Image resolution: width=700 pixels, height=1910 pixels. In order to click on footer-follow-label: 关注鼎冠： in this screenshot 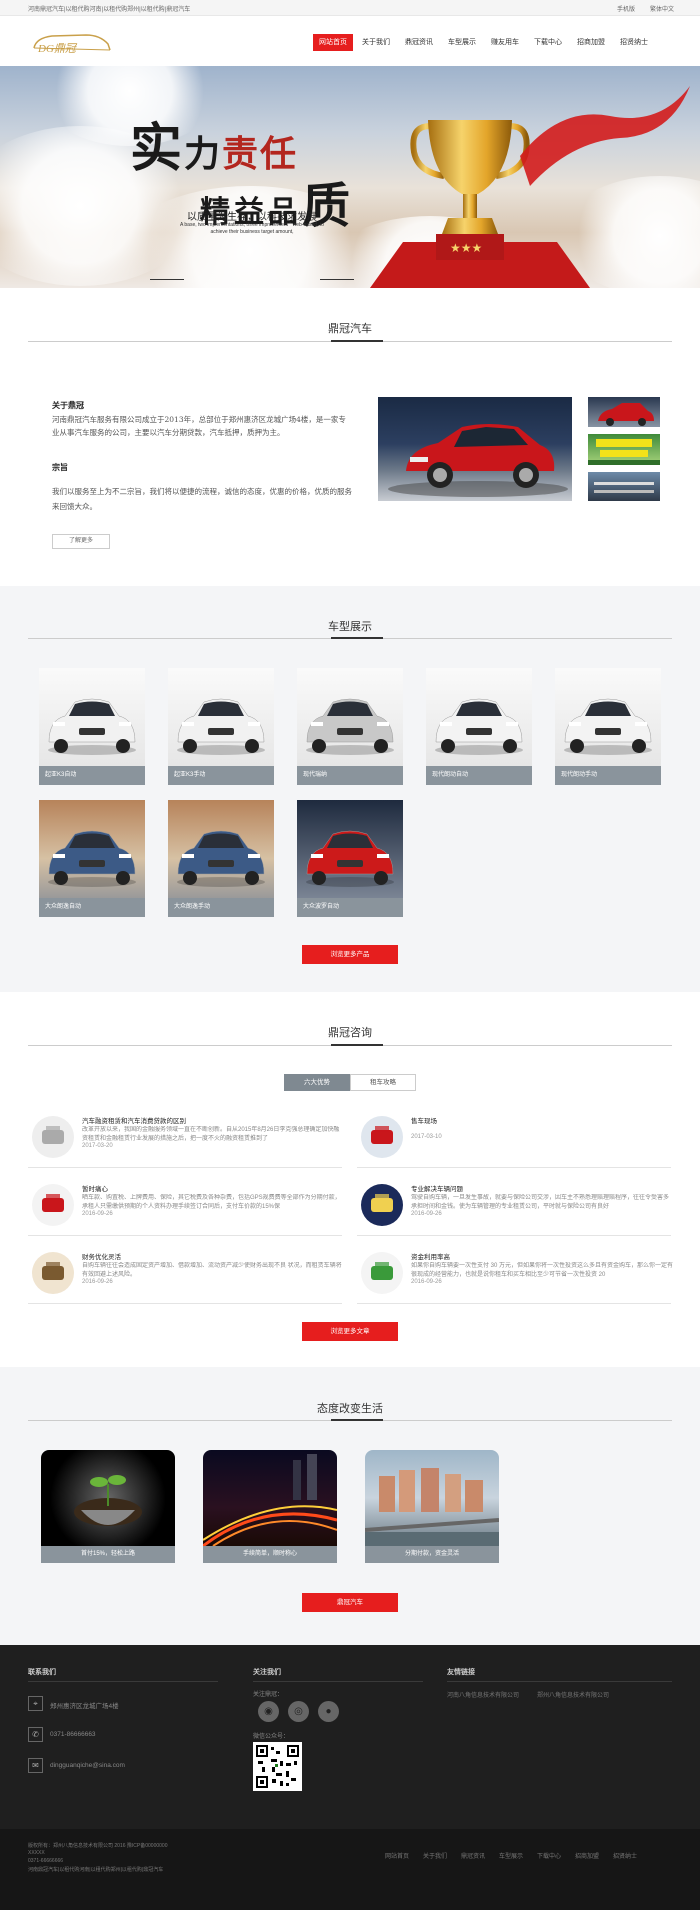, I will do `click(268, 1695)`.